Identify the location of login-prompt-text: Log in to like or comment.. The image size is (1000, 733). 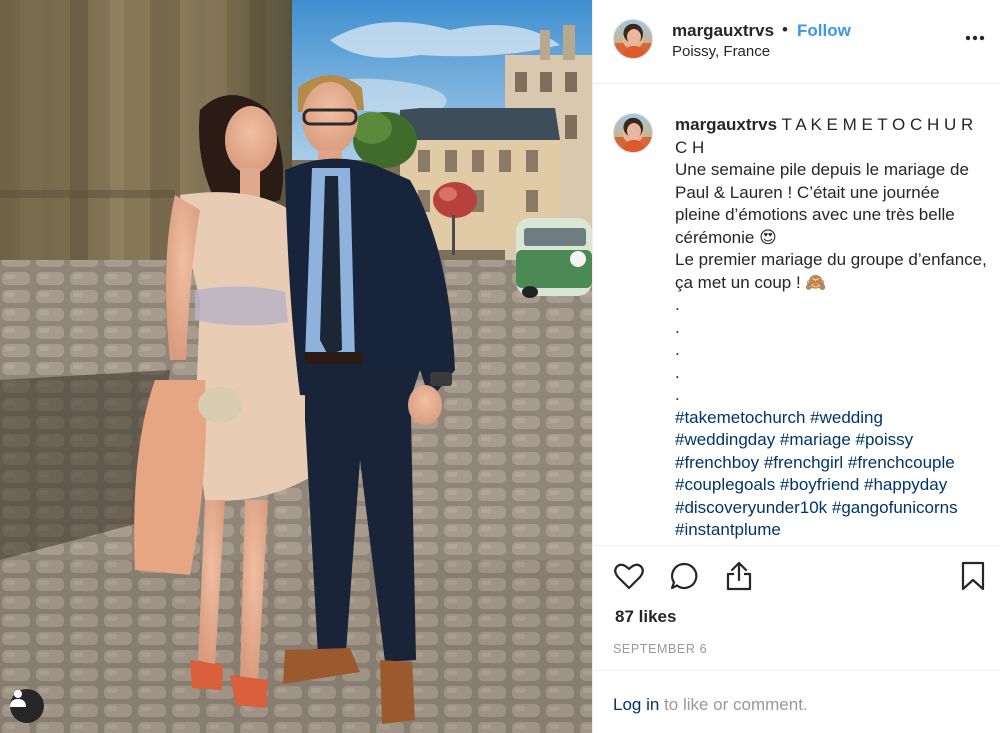
(710, 705).